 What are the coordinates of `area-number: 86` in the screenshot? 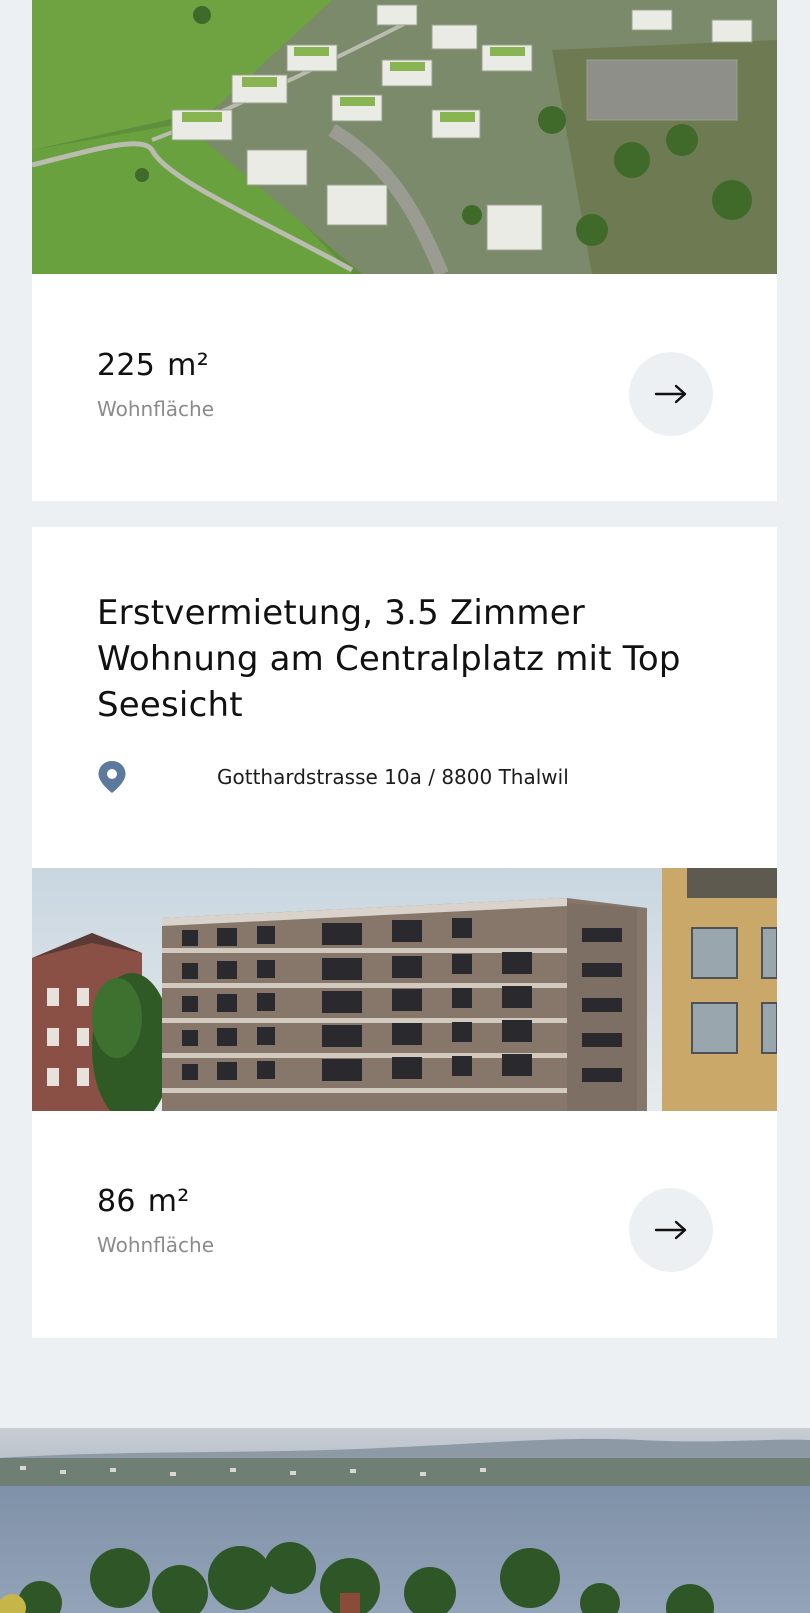 It's located at (116, 1201).